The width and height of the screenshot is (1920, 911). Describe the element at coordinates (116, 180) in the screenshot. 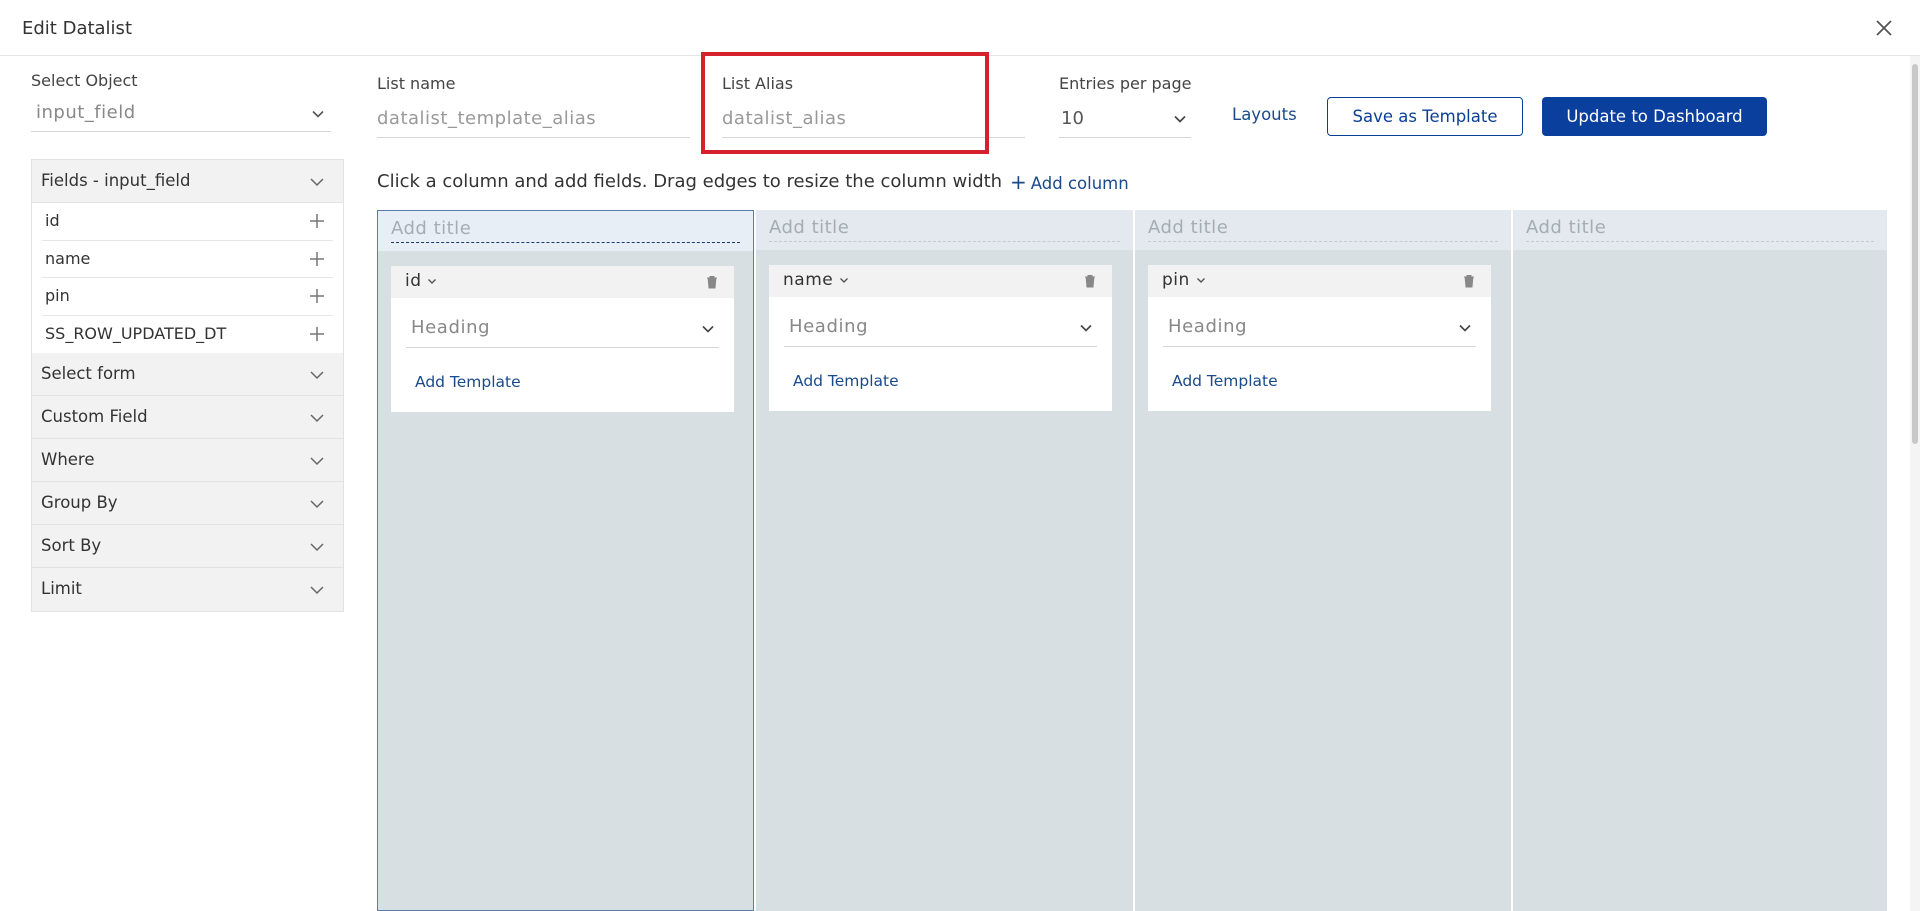

I see `fields-section-label: Fields - input_field` at that location.